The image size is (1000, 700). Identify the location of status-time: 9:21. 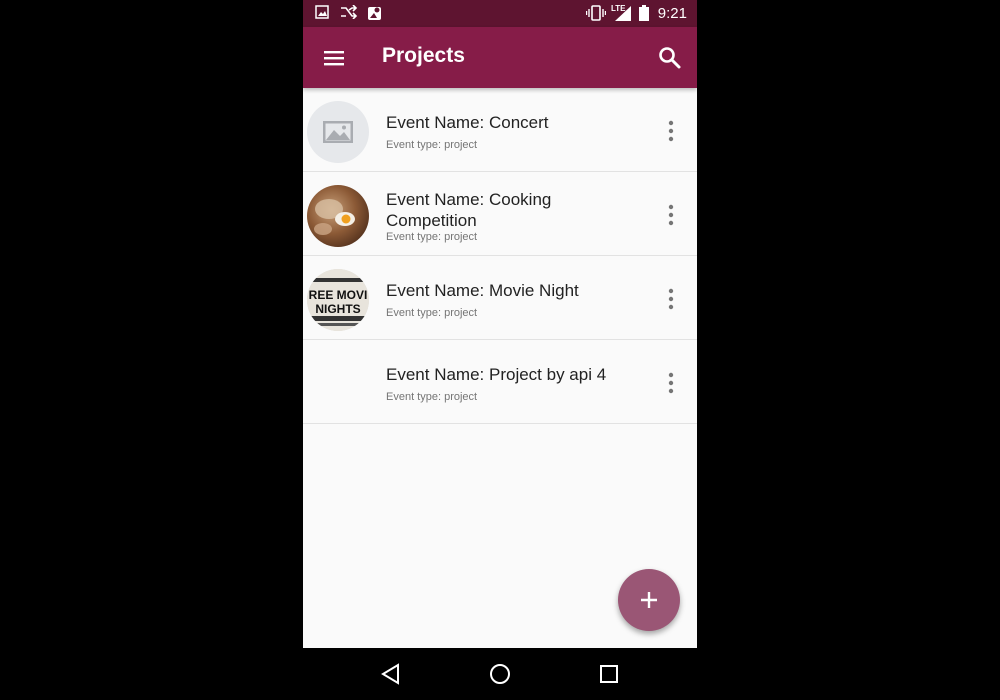
(672, 13).